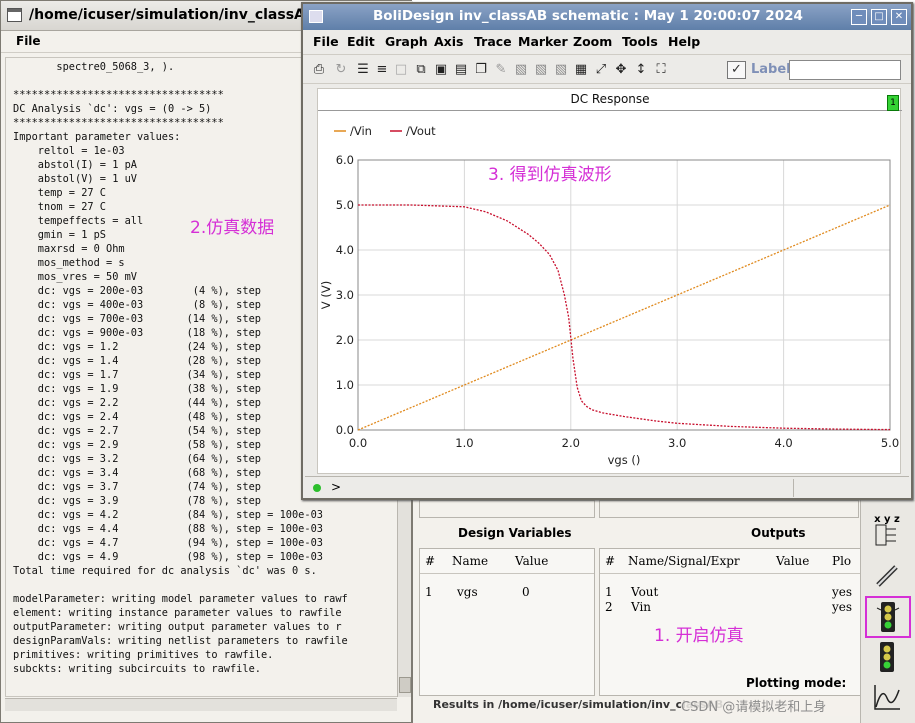 The height and width of the screenshot is (723, 915). What do you see at coordinates (326, 295) in the screenshot?
I see `y-axis-label: V (V)` at bounding box center [326, 295].